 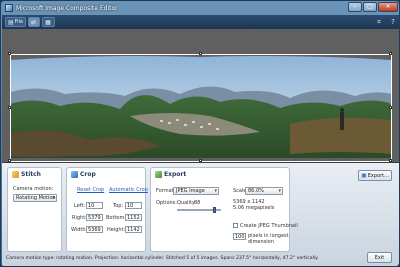 What do you see at coordinates (94, 229) in the screenshot?
I see `width-field: 5369` at bounding box center [94, 229].